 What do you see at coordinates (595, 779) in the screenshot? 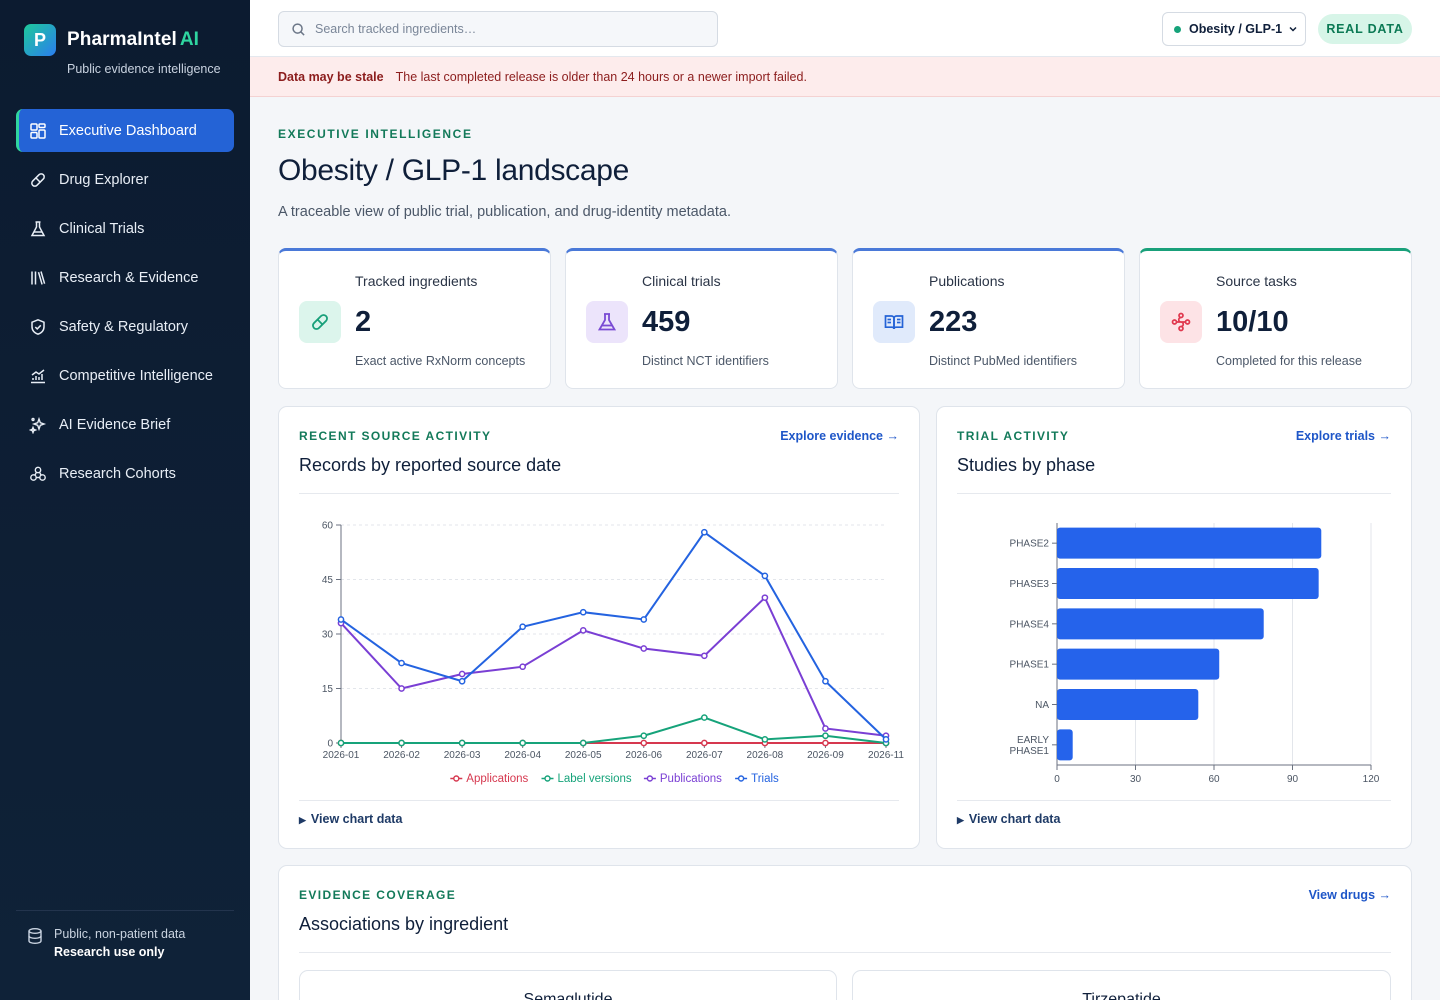
I see `legend-label: Label versions` at bounding box center [595, 779].